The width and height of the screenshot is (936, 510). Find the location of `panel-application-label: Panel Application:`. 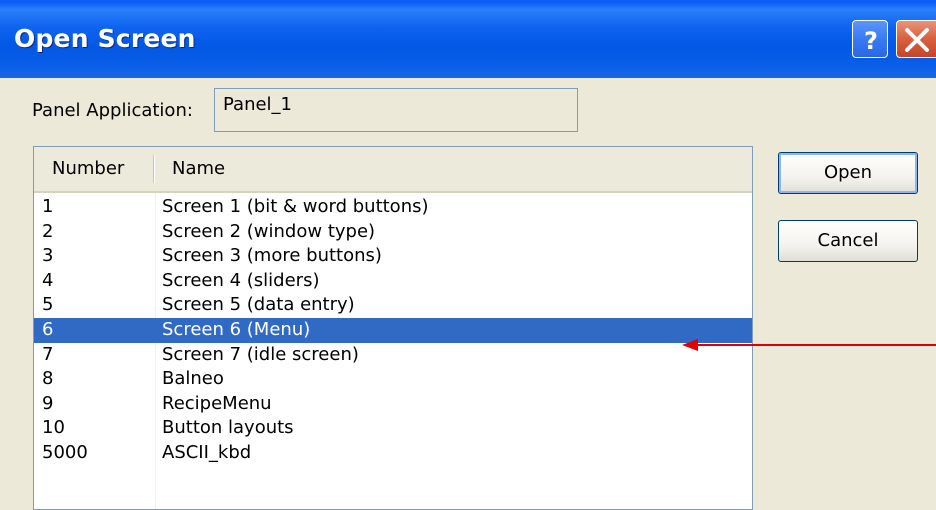

panel-application-label: Panel Application: is located at coordinates (112, 110).